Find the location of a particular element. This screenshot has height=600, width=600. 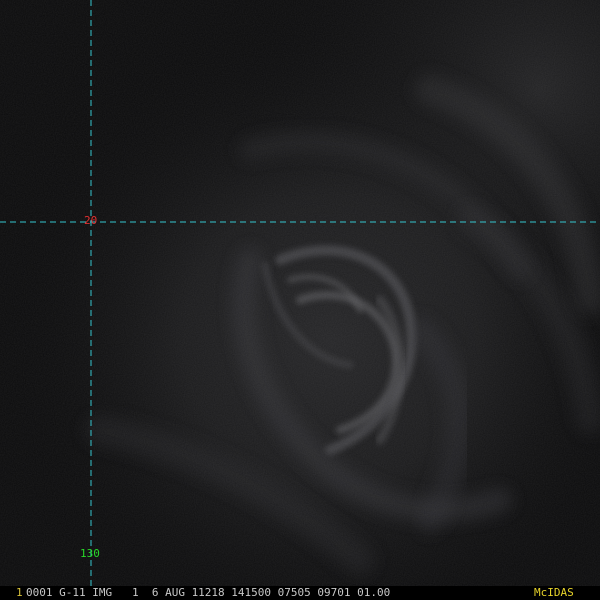

latitude-label: 20 is located at coordinates (91, 220).